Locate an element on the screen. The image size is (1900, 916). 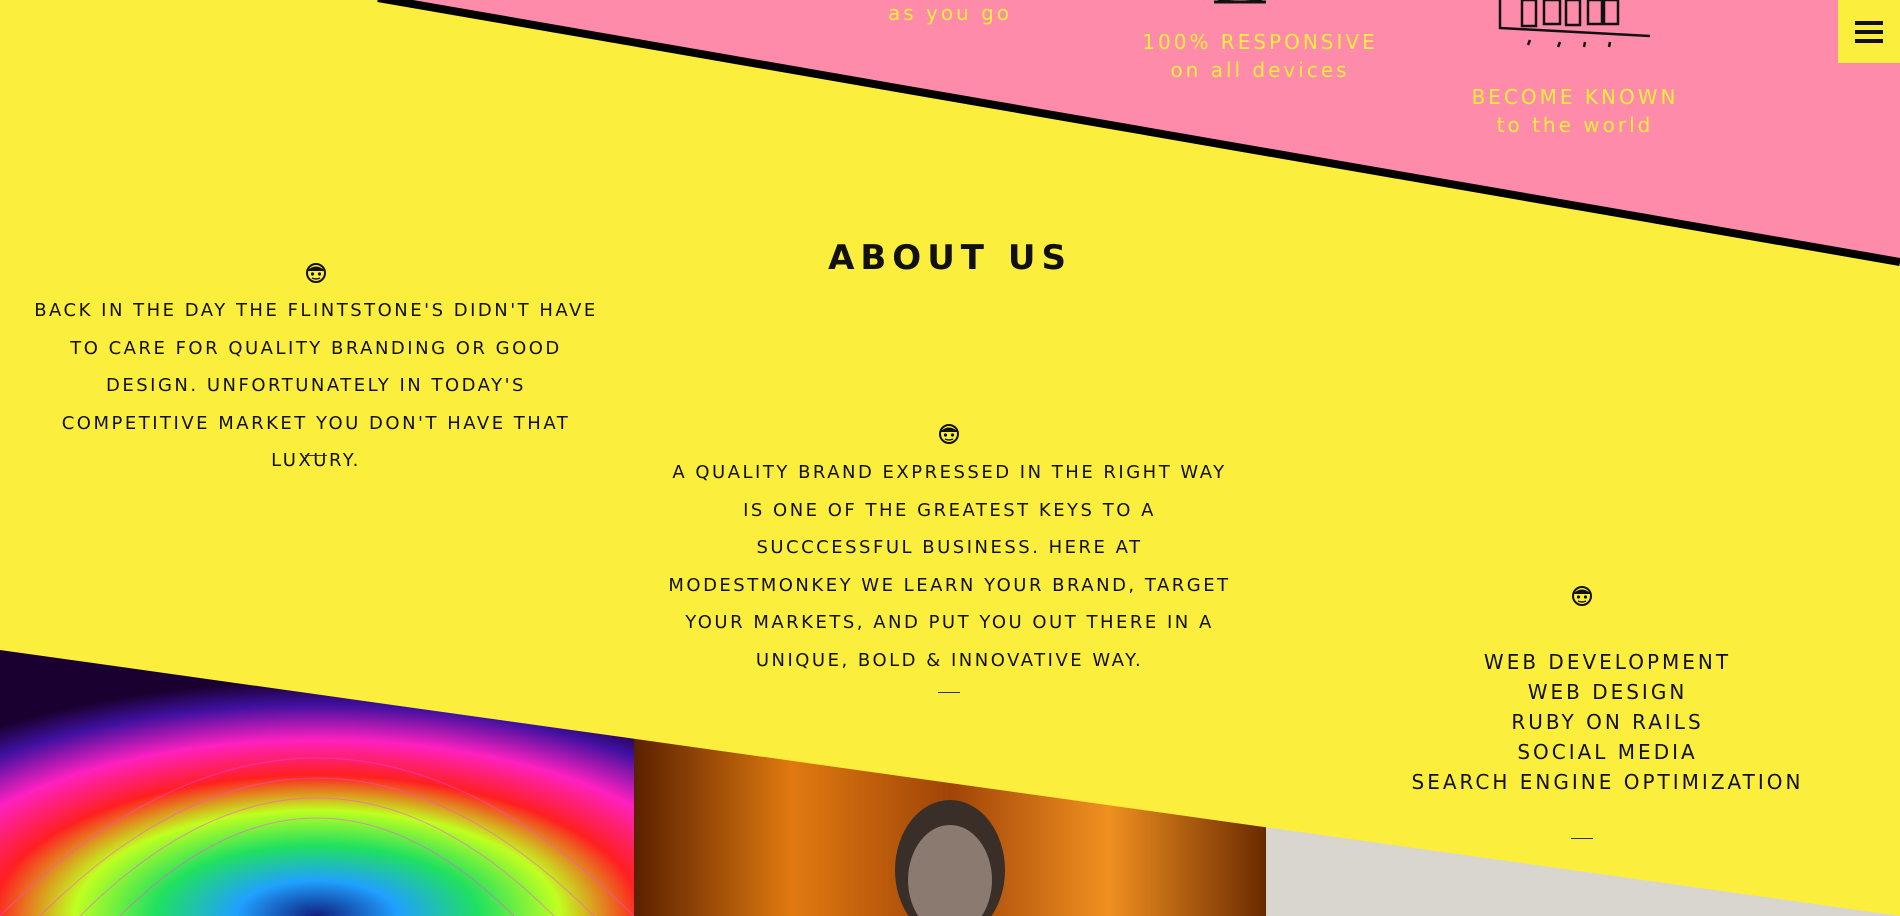
service-item: WEB DEVELOPMENT is located at coordinates (1607, 662).